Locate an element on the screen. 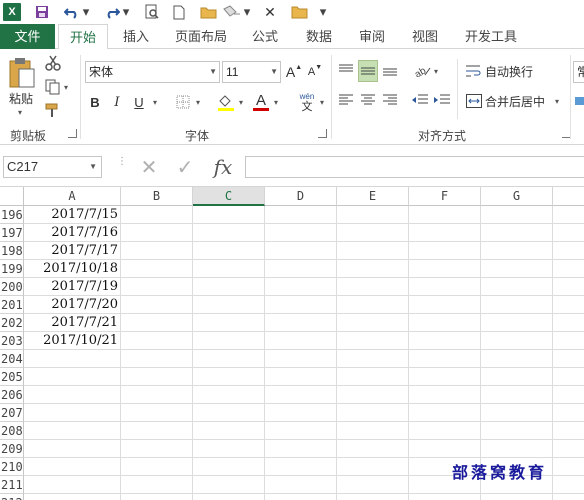 This screenshot has width=584, height=500. column-header-a: A is located at coordinates (72, 196).